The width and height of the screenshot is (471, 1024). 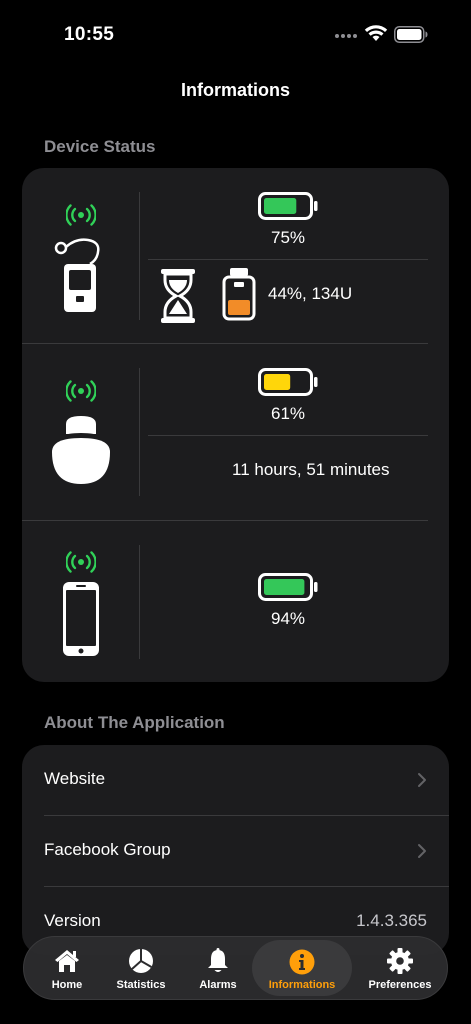 What do you see at coordinates (400, 961) in the screenshot?
I see `gear-icon` at bounding box center [400, 961].